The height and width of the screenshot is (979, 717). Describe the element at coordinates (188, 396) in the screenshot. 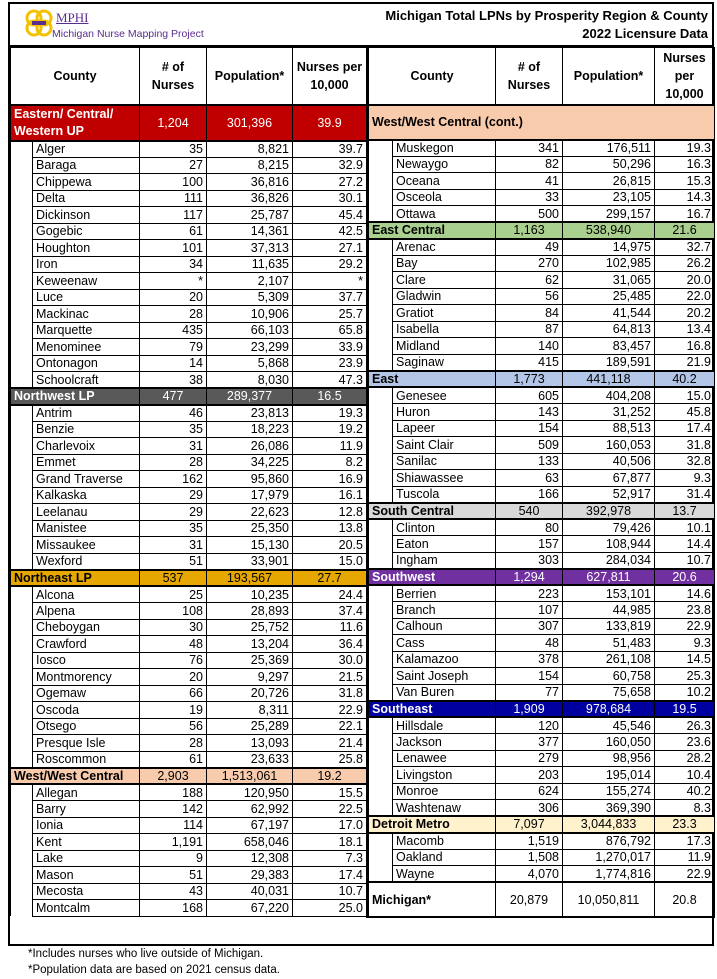

I see `region-row: Northwest LP 477 289,377 16.5` at that location.